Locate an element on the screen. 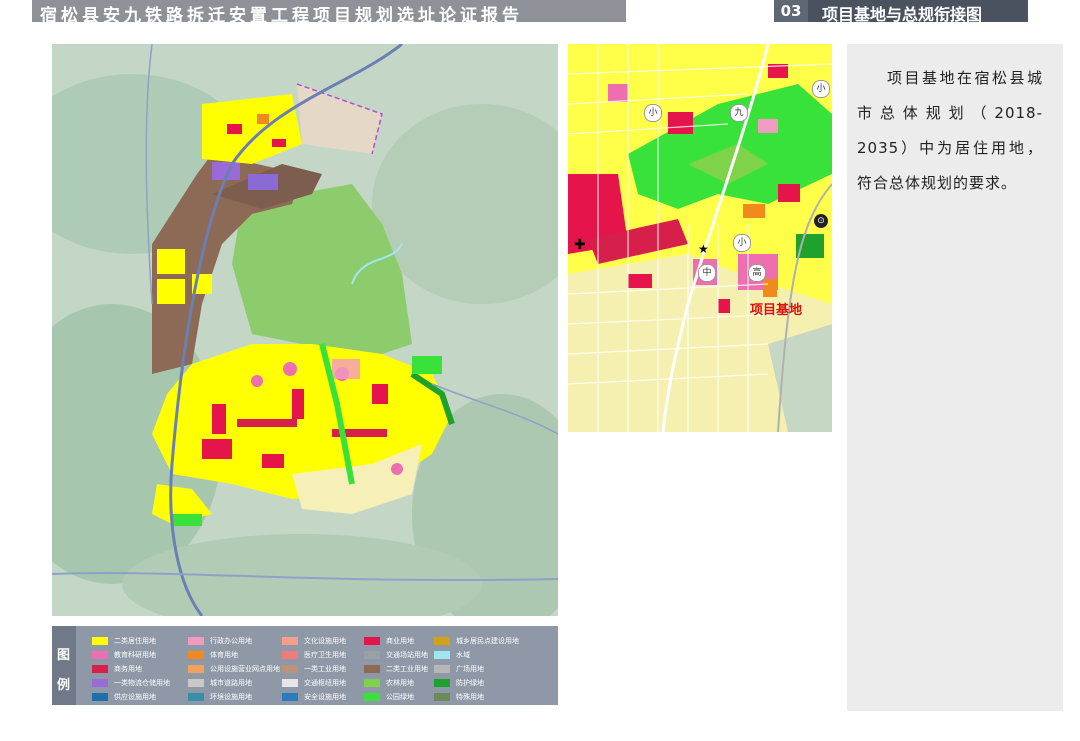 This screenshot has width=1080, height=741. legend-label: 一类物流仓储用地 is located at coordinates (142, 683).